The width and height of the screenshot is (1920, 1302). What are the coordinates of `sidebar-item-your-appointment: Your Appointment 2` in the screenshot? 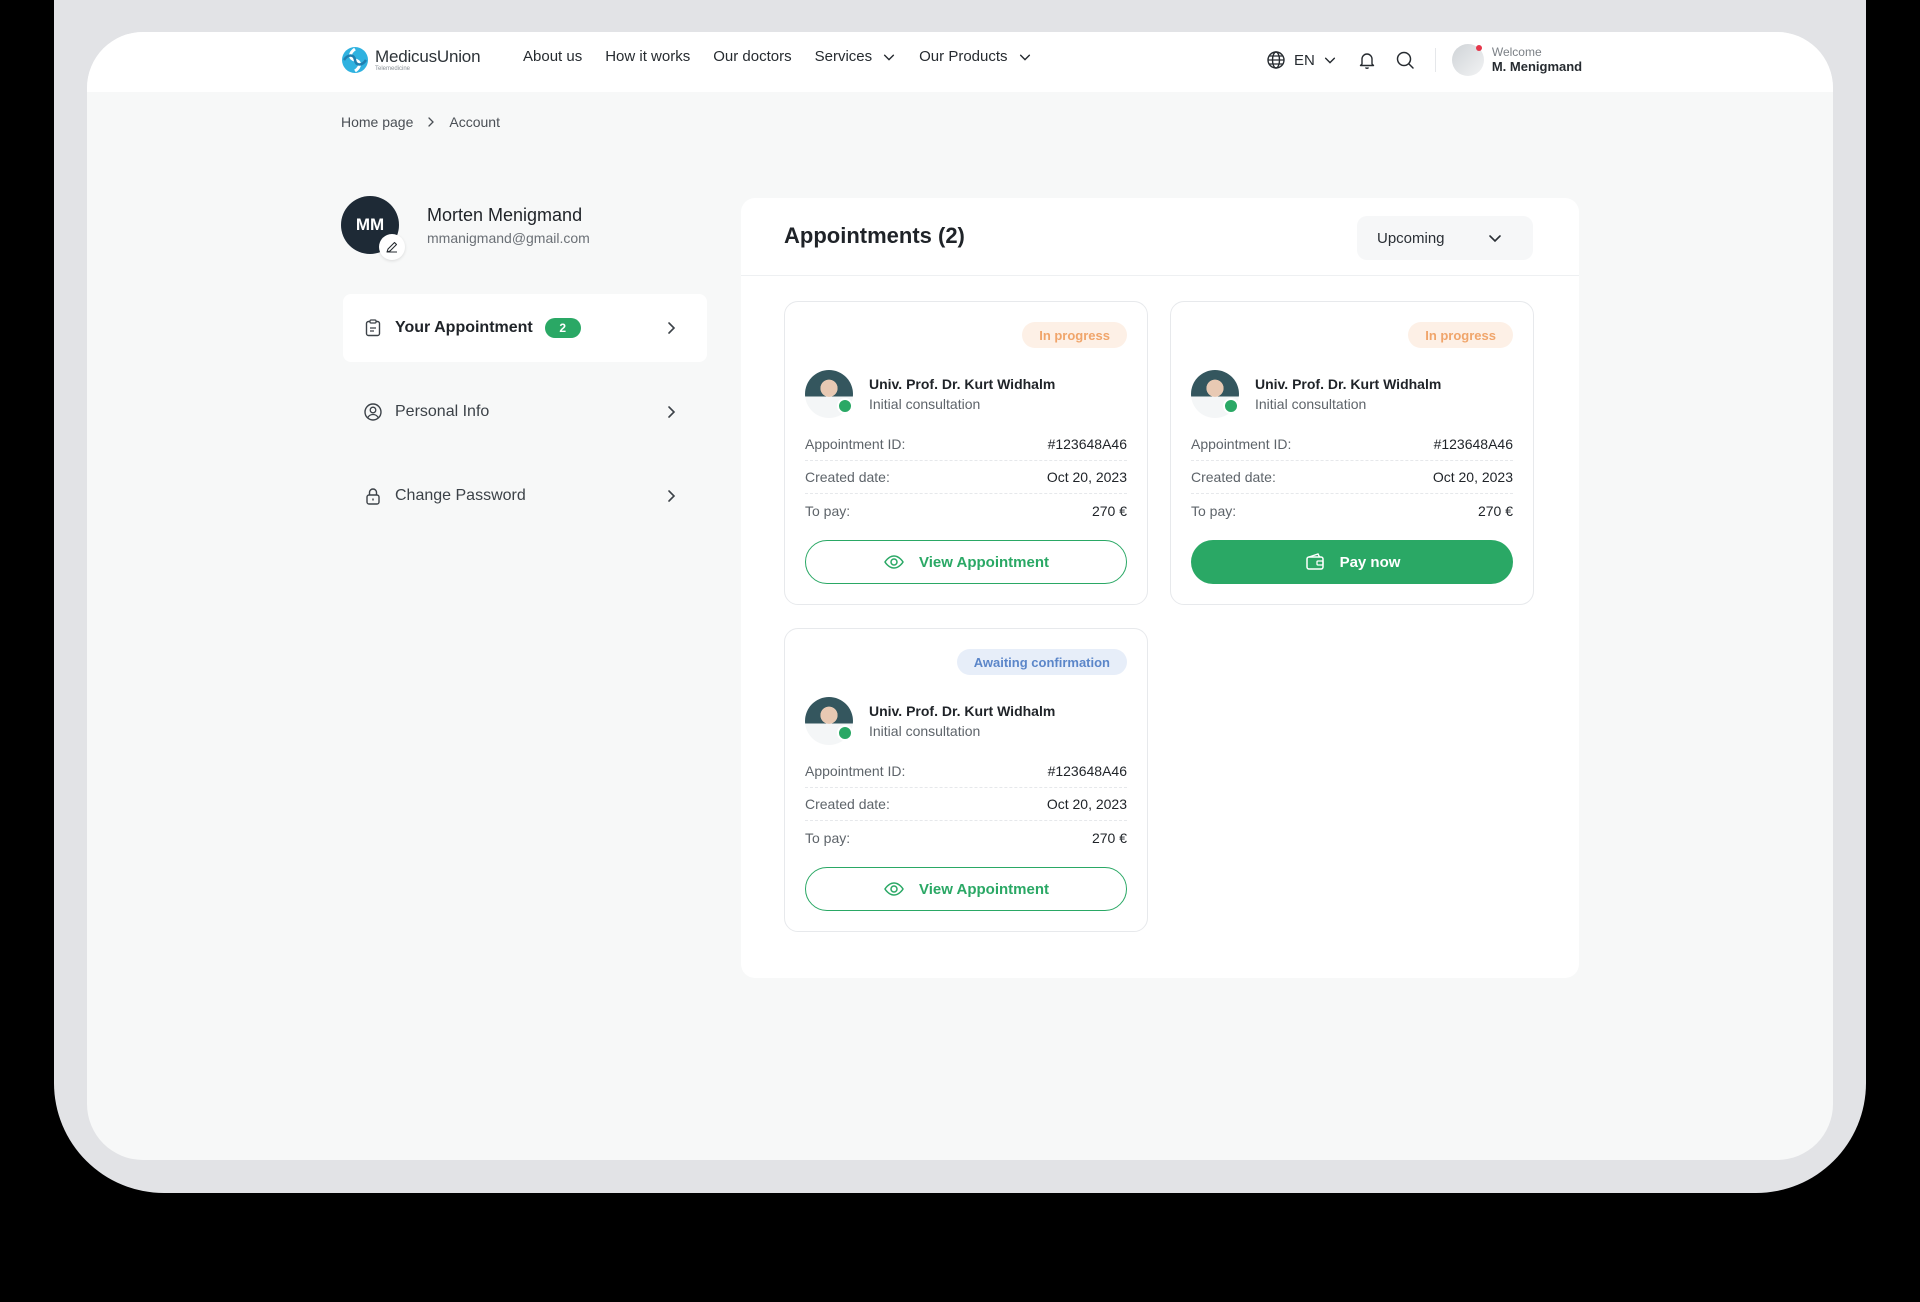 It's located at (525, 328).